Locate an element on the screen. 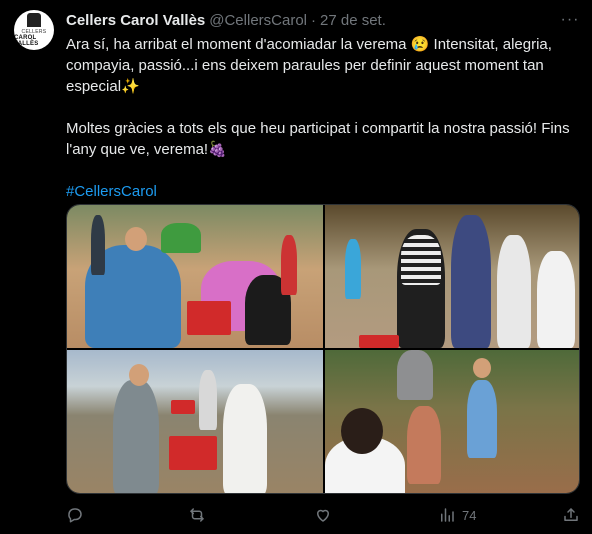  tweet-actions: 74 is located at coordinates (323, 515).